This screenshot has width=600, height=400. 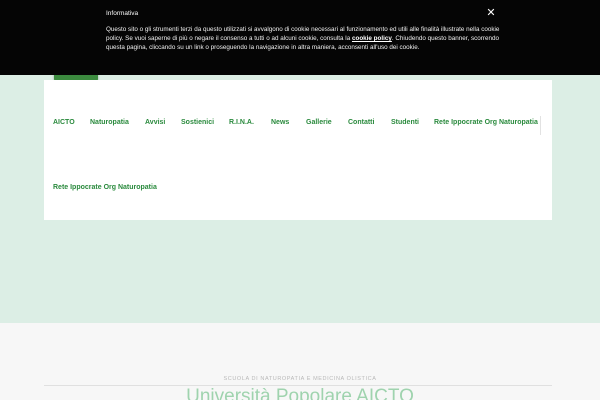 What do you see at coordinates (122, 13) in the screenshot?
I see `cookie-banner-title: Informativa` at bounding box center [122, 13].